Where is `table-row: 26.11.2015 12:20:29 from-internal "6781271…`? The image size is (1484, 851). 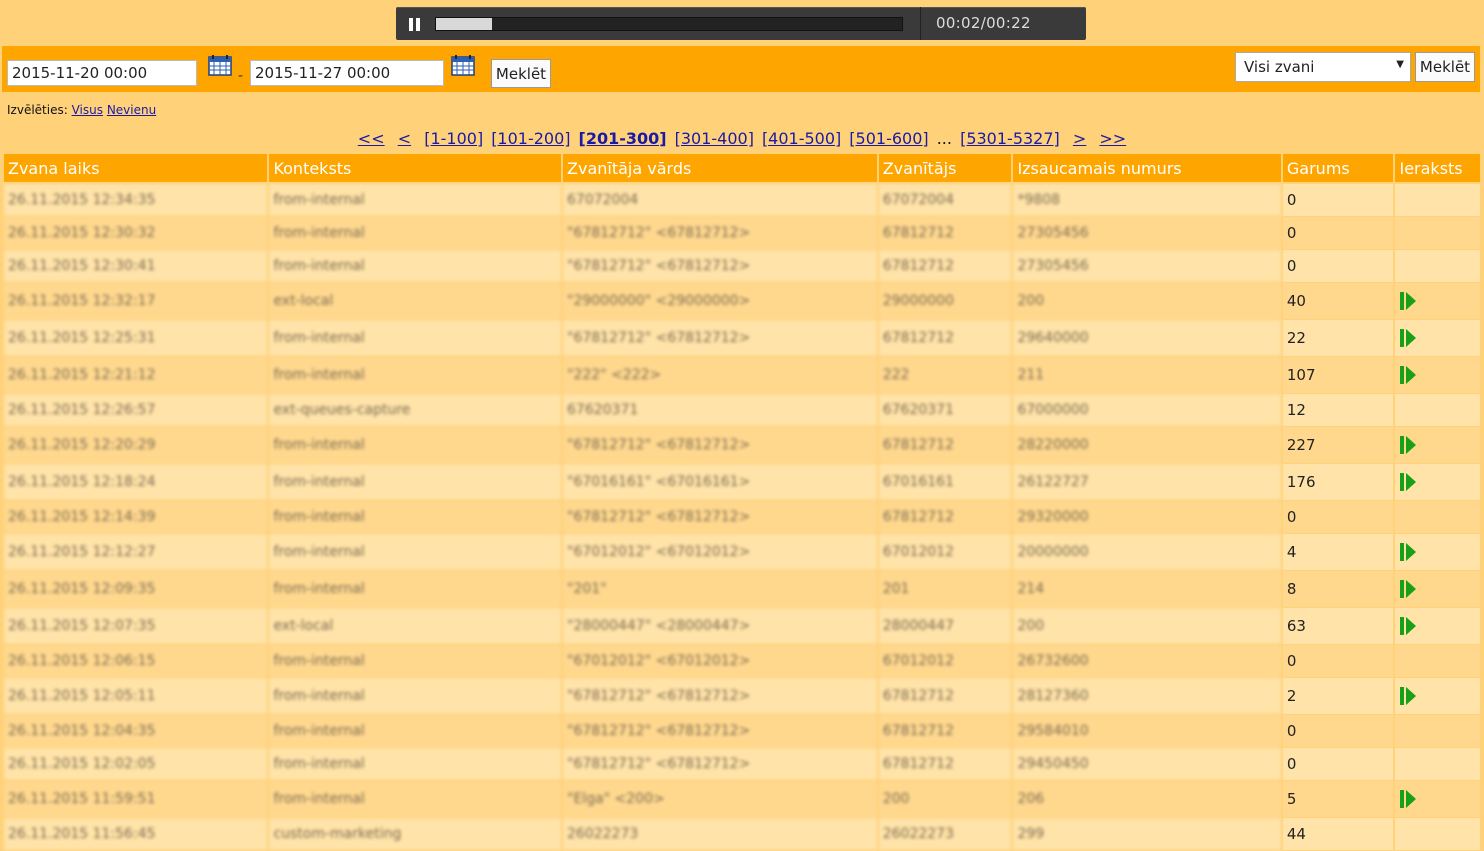
table-row: 26.11.2015 12:20:29 from-internal "6781271… is located at coordinates (742, 445).